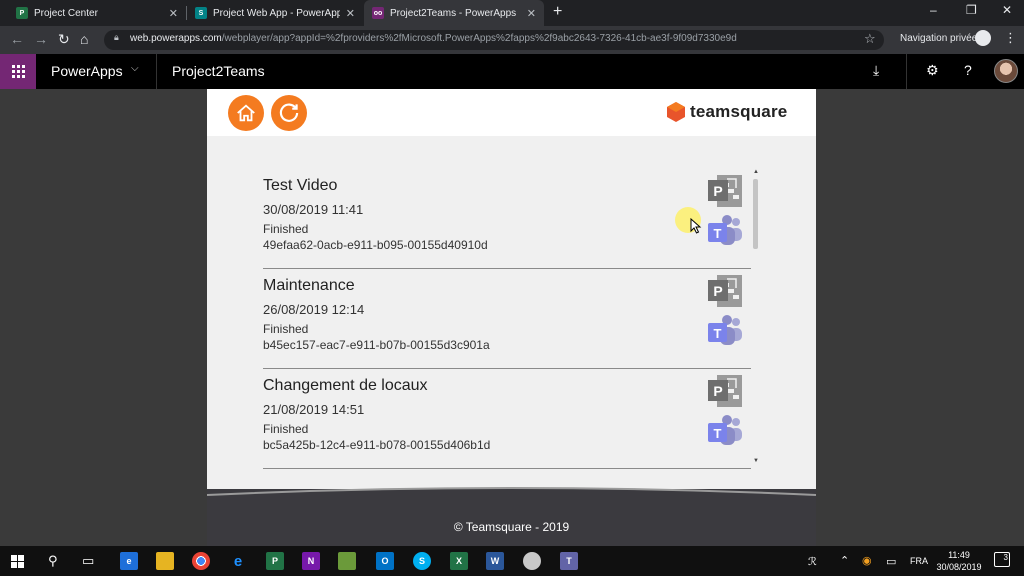 This screenshot has height=576, width=1024. I want to click on chevron-up-icon: ⌃, so click(844, 560).